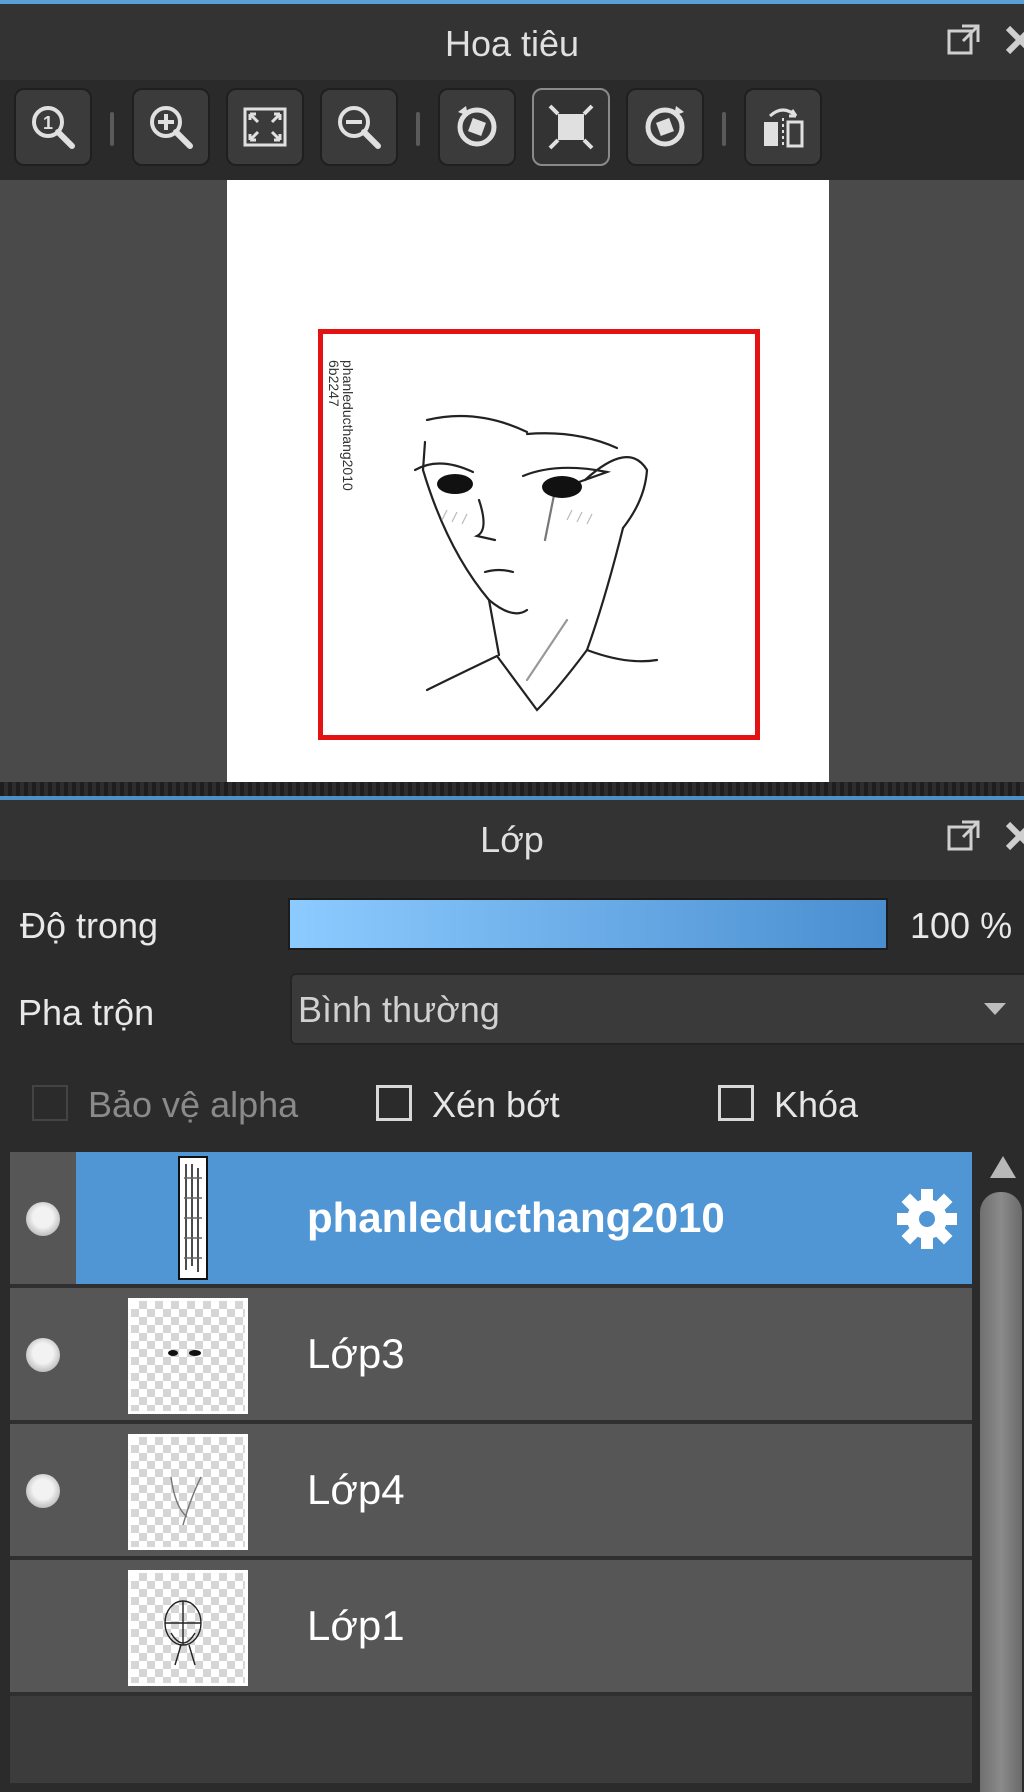 This screenshot has height=1792, width=1024. I want to click on lock-checkbox, so click(736, 1103).